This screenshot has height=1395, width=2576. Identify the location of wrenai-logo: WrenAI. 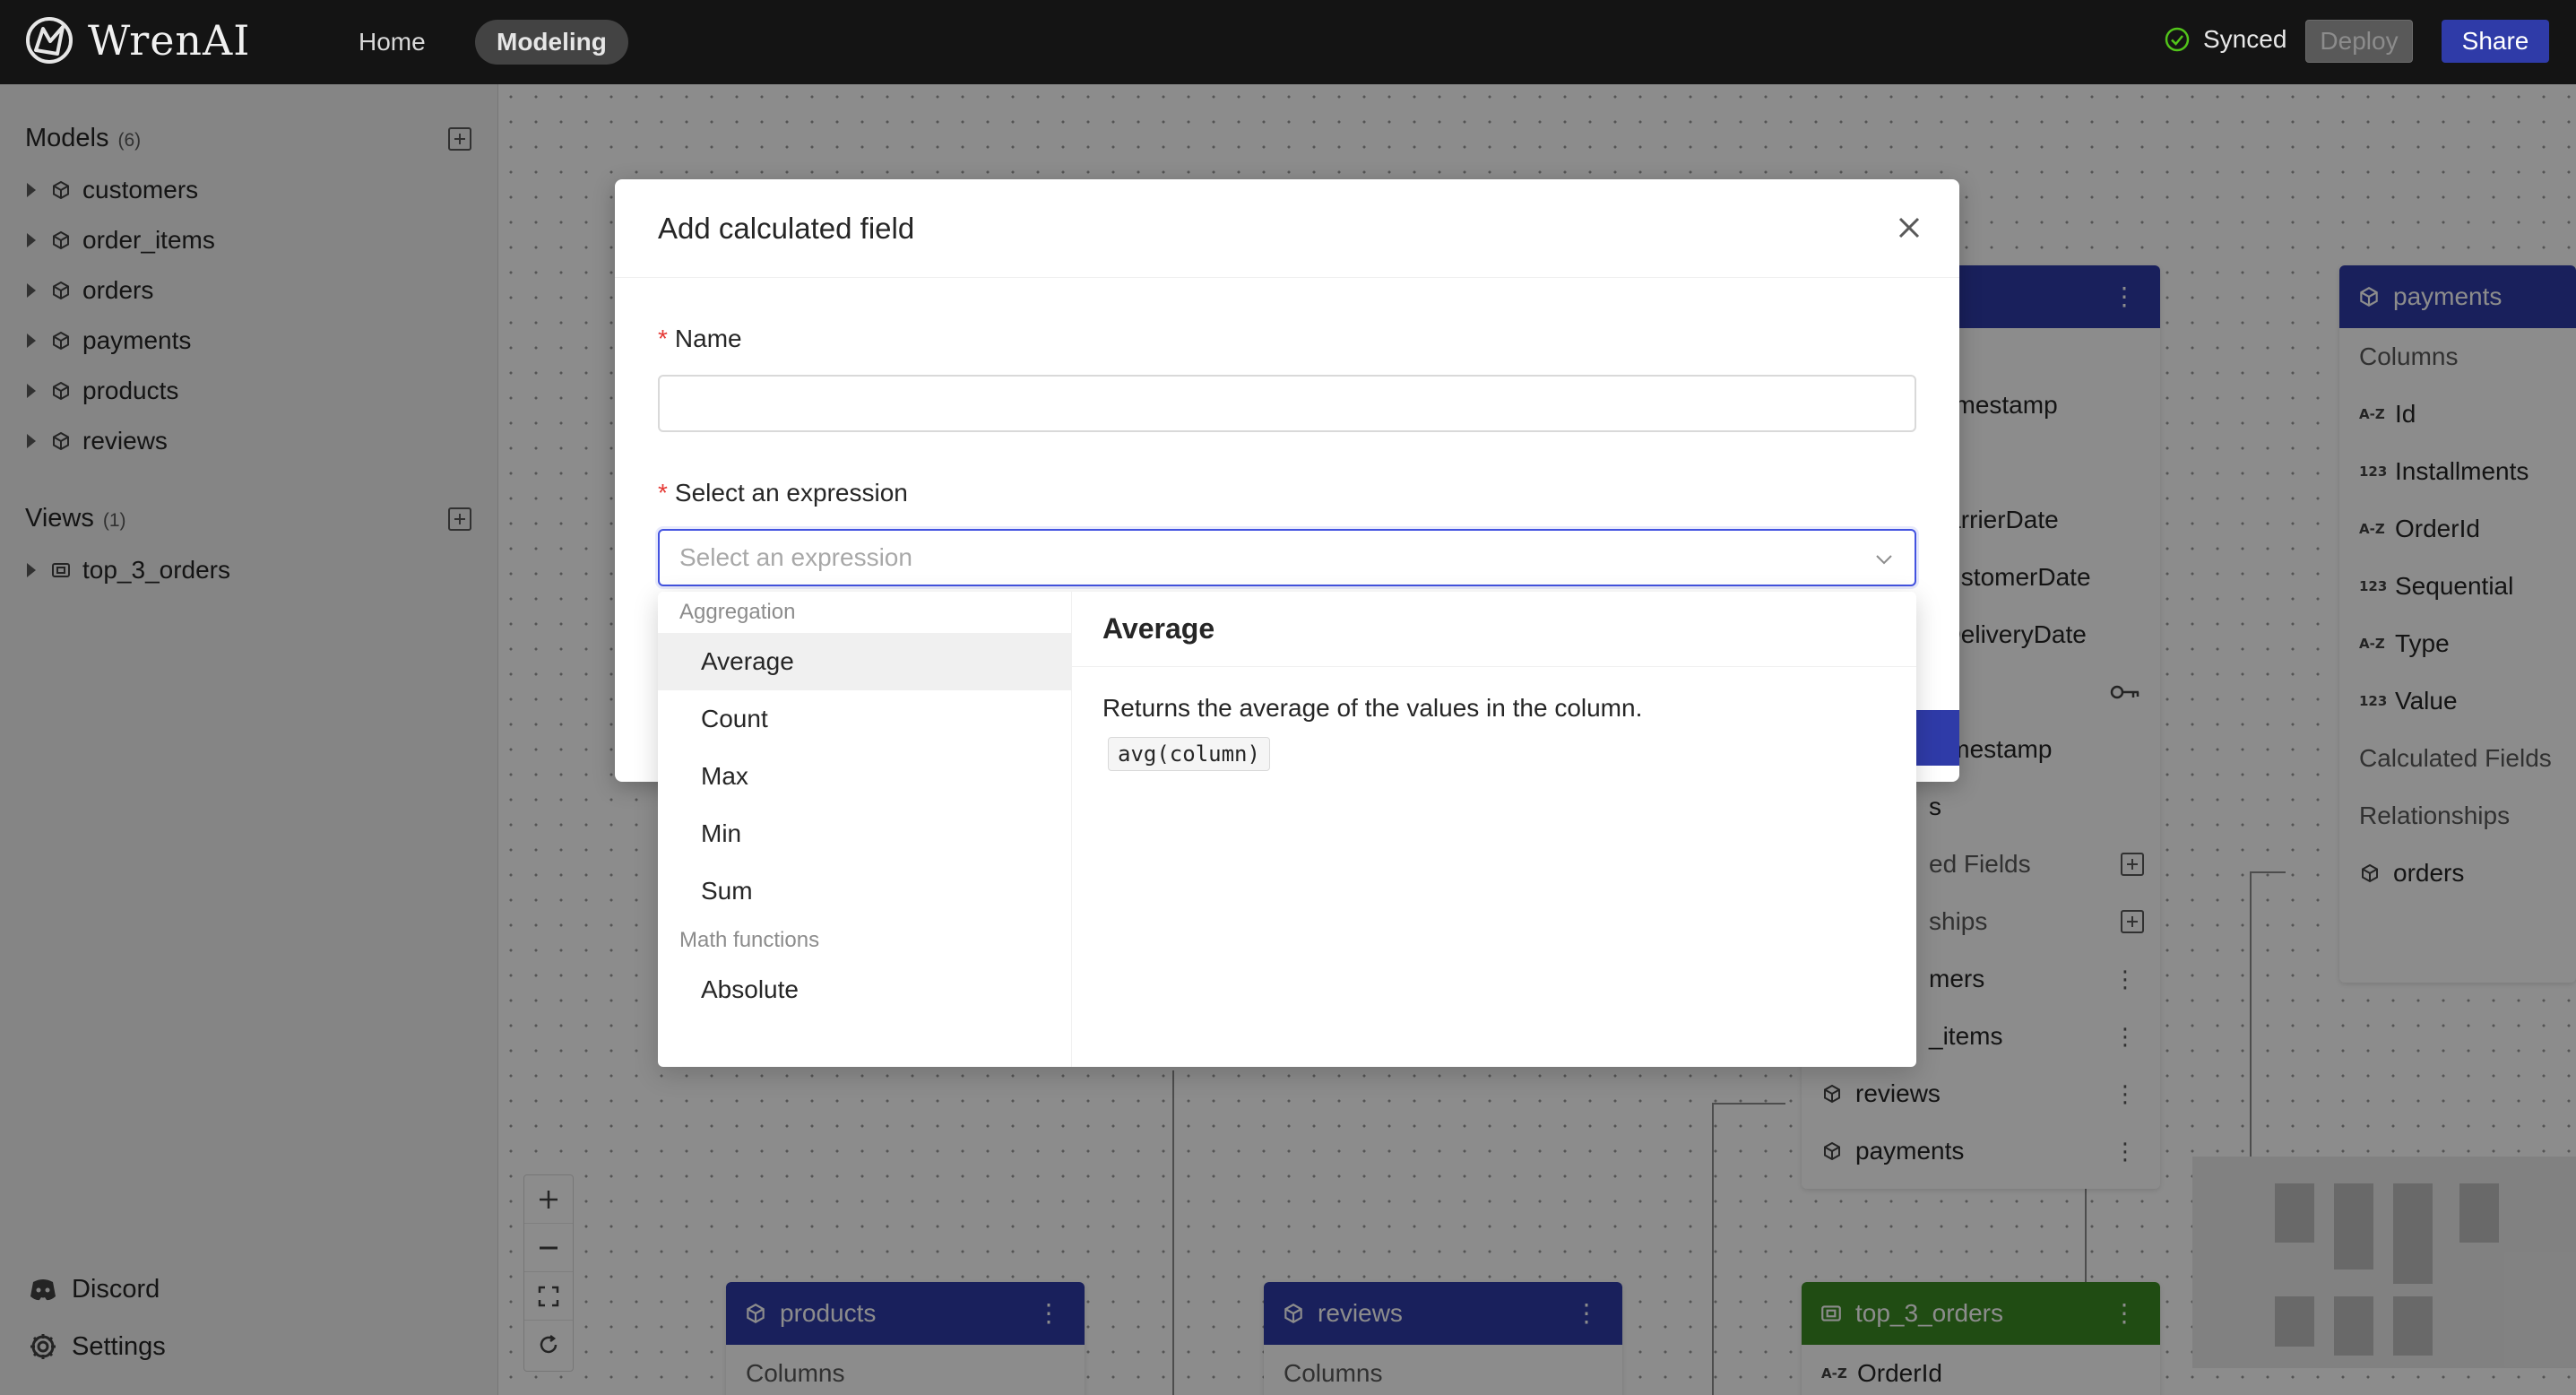
(136, 40).